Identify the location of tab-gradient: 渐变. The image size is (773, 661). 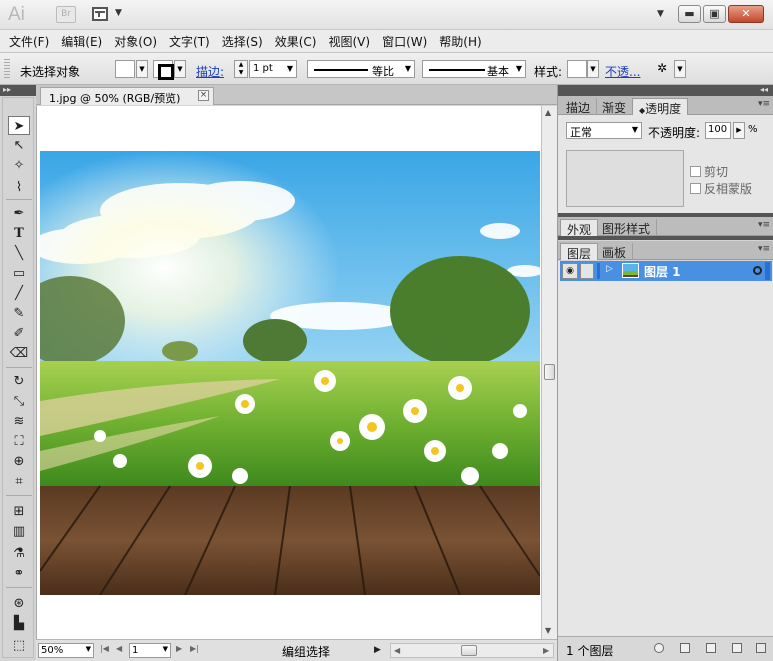
(615, 106).